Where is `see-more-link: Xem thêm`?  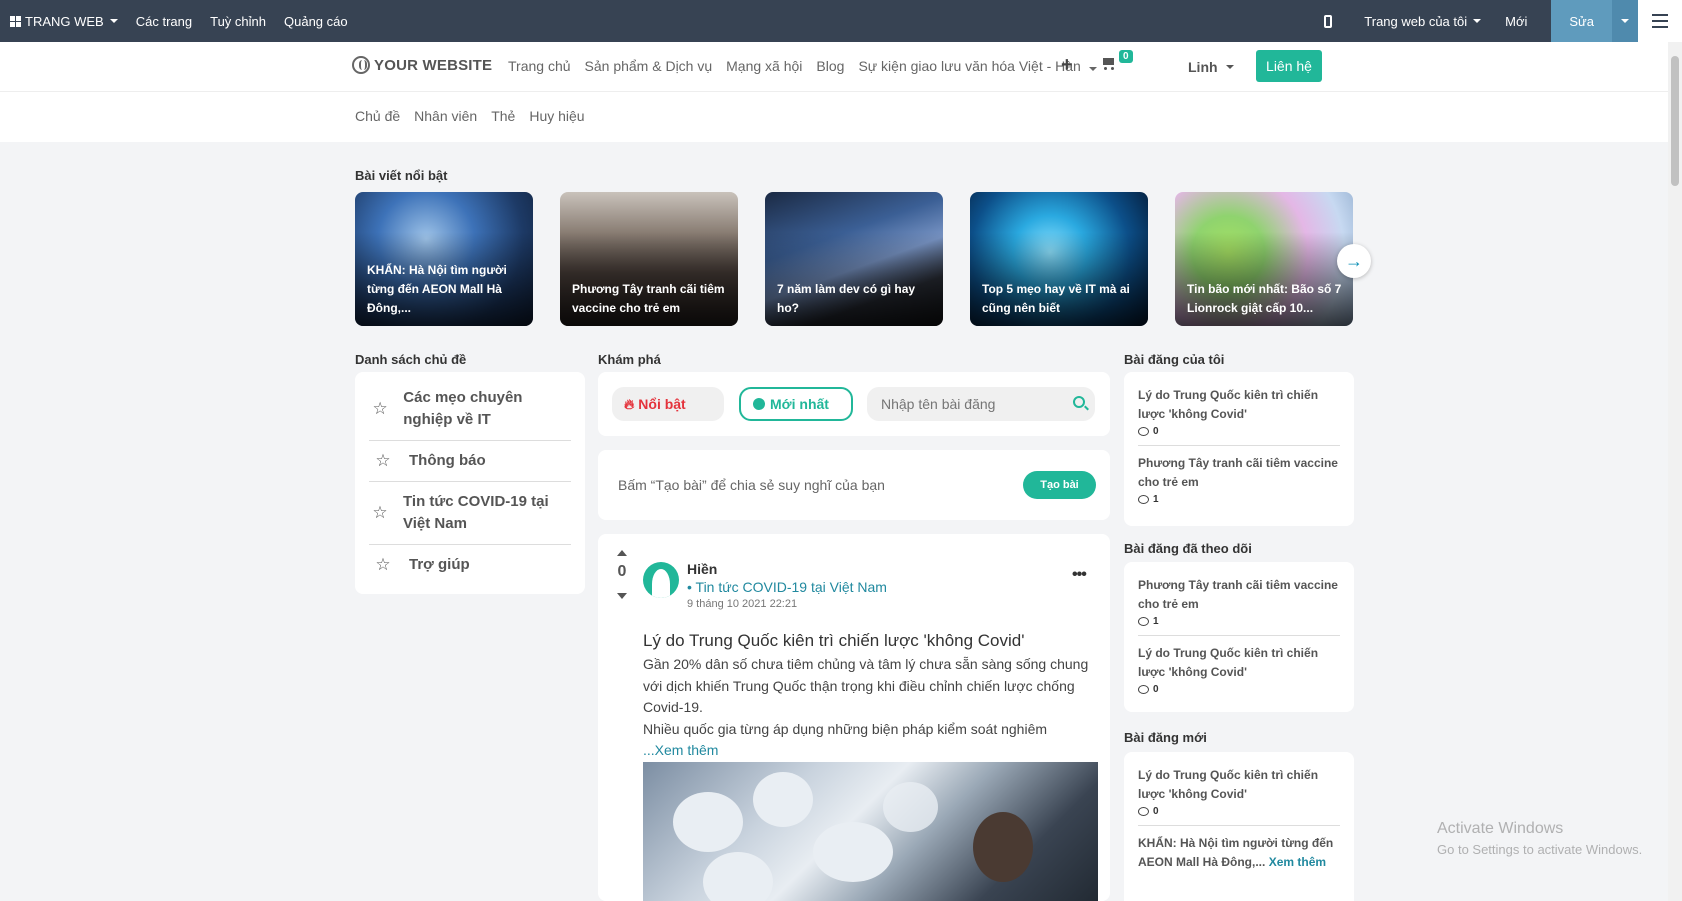 see-more-link: Xem thêm is located at coordinates (1297, 862).